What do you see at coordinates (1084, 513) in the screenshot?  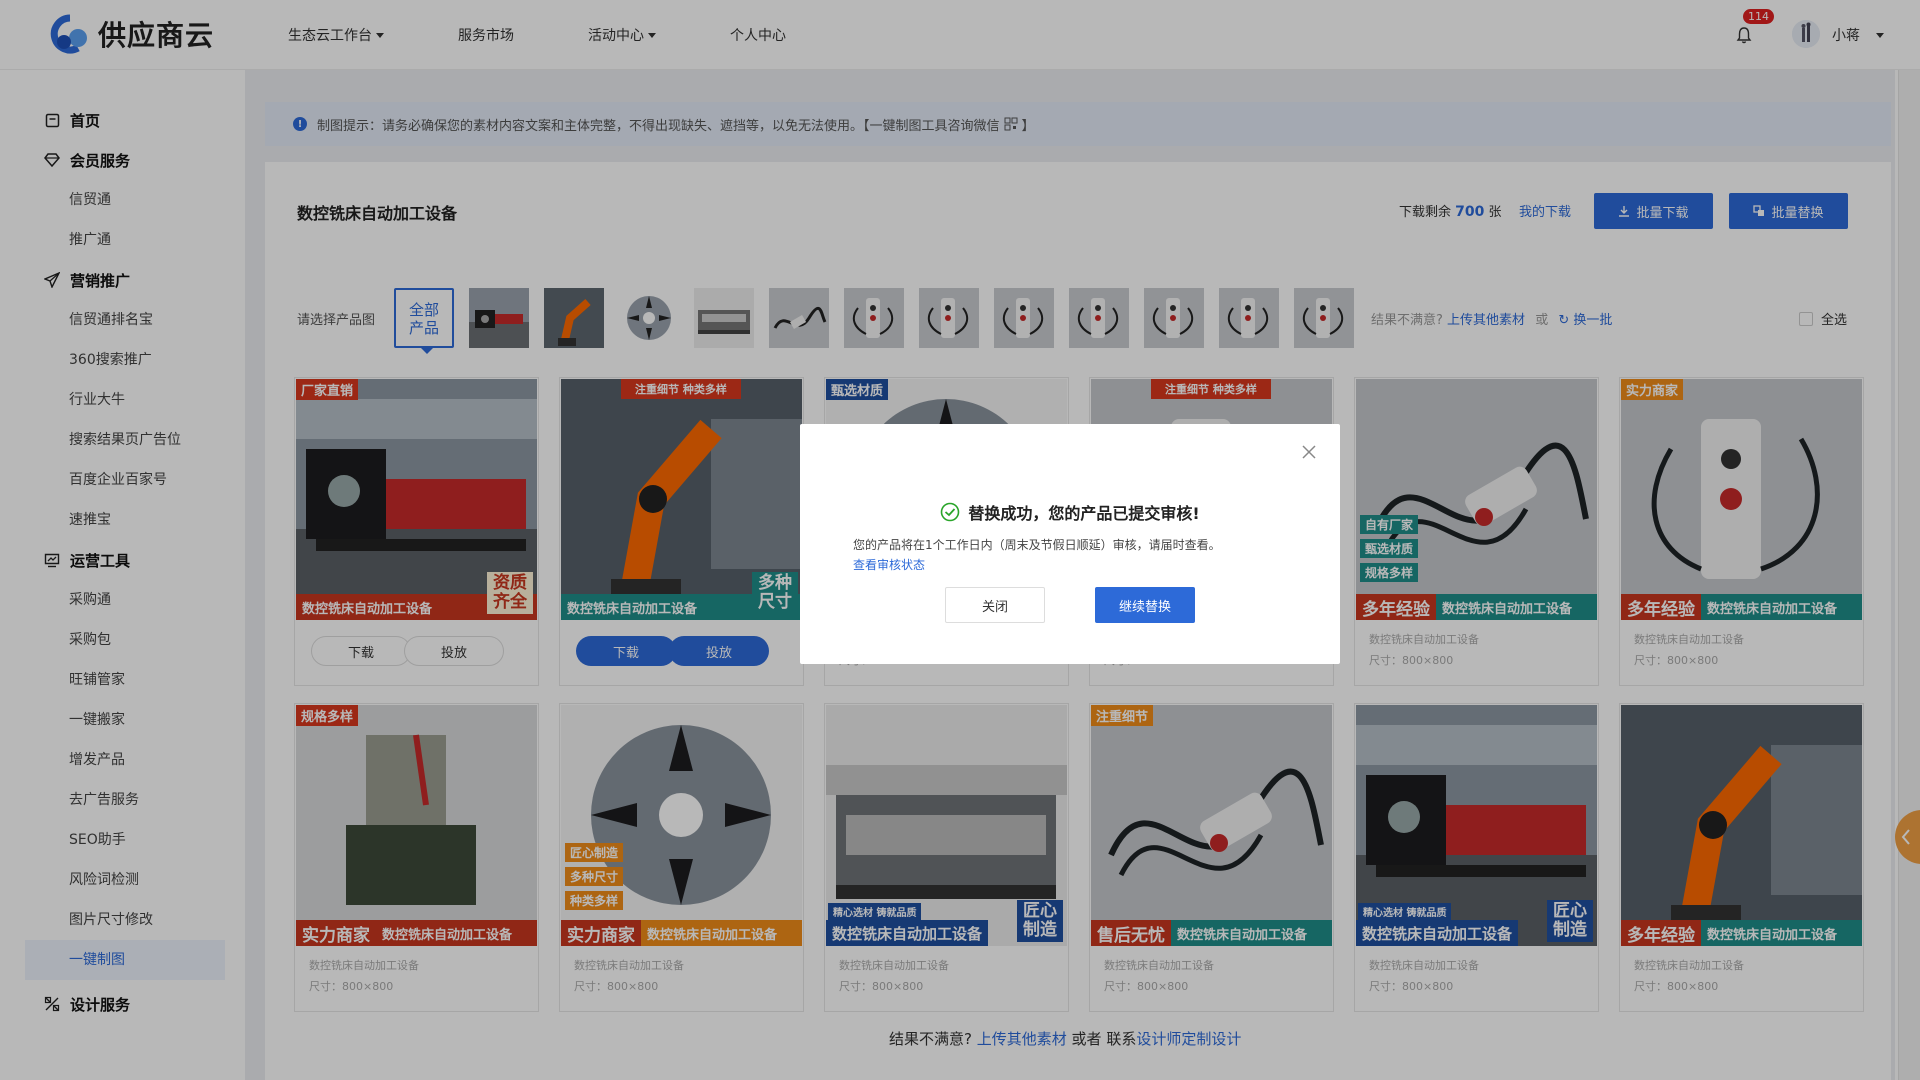 I see `dialog-title-text: 替换成功，您的产品已提交审核!` at bounding box center [1084, 513].